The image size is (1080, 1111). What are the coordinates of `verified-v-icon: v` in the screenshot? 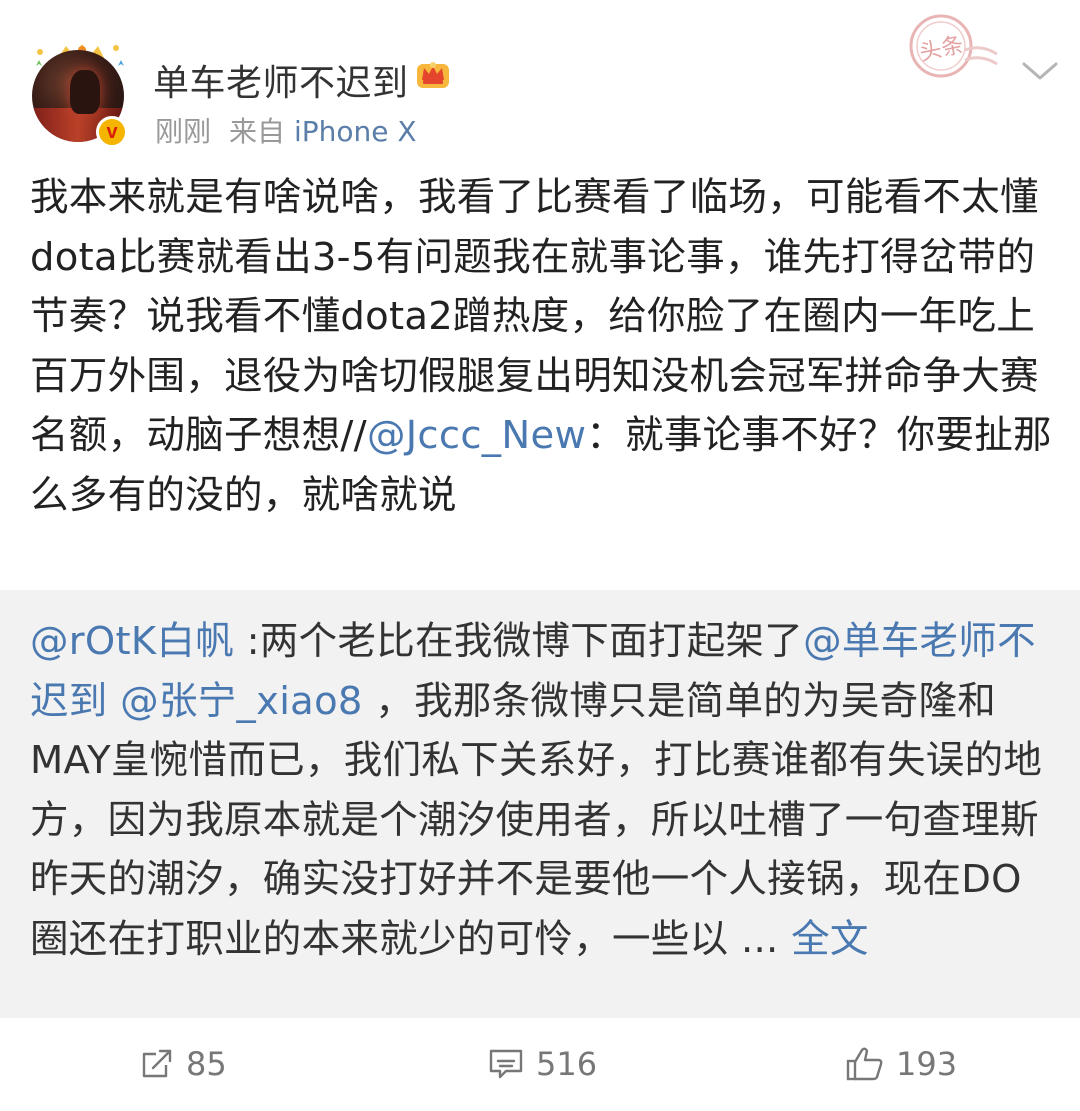 It's located at (112, 132).